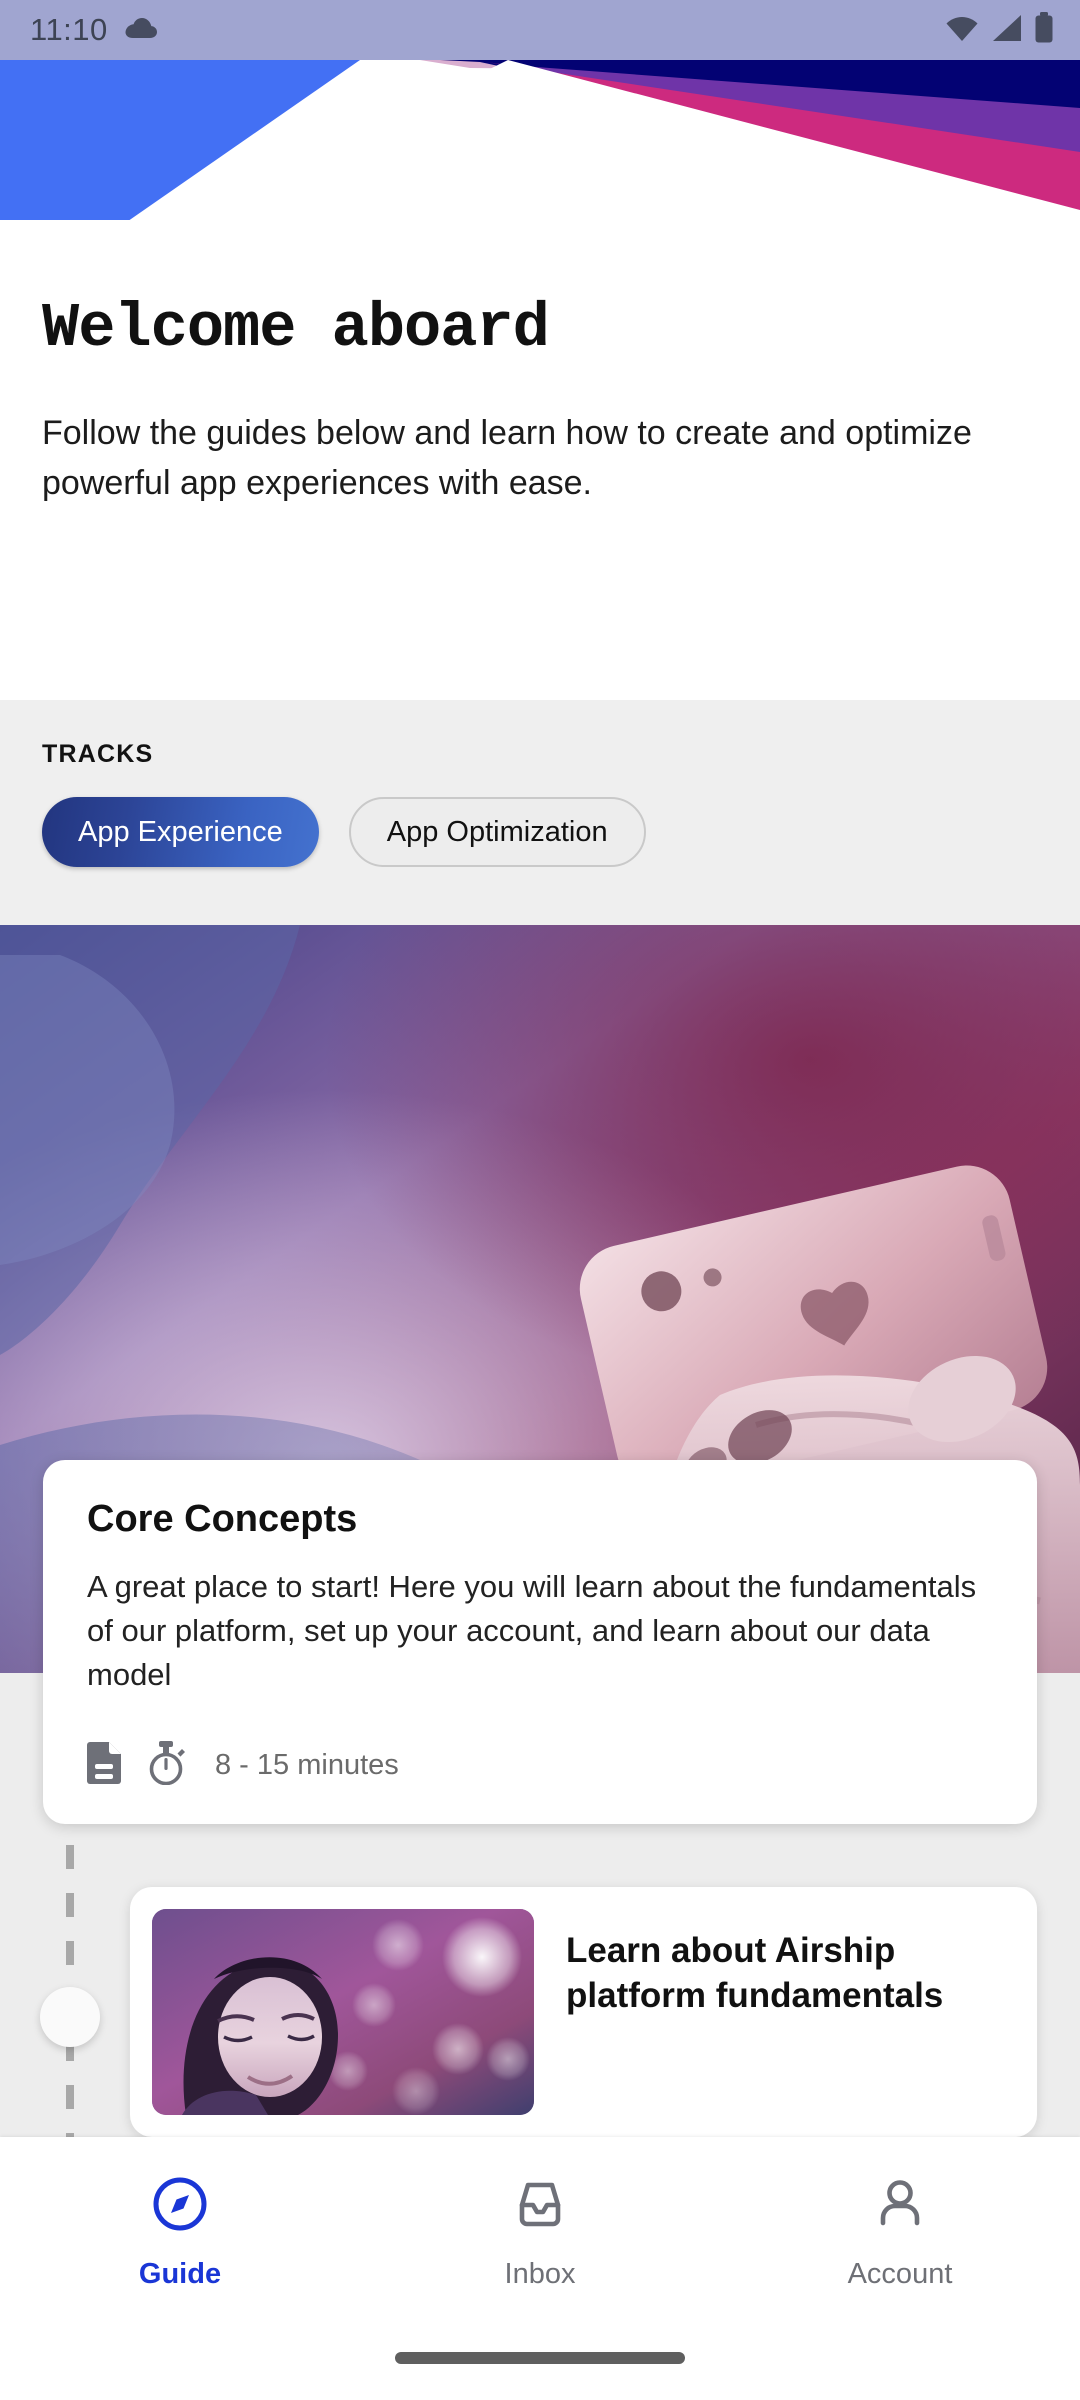 The width and height of the screenshot is (1080, 2400). Describe the element at coordinates (307, 1765) in the screenshot. I see `core-concepts-duration: 8 - 15 minutes` at that location.